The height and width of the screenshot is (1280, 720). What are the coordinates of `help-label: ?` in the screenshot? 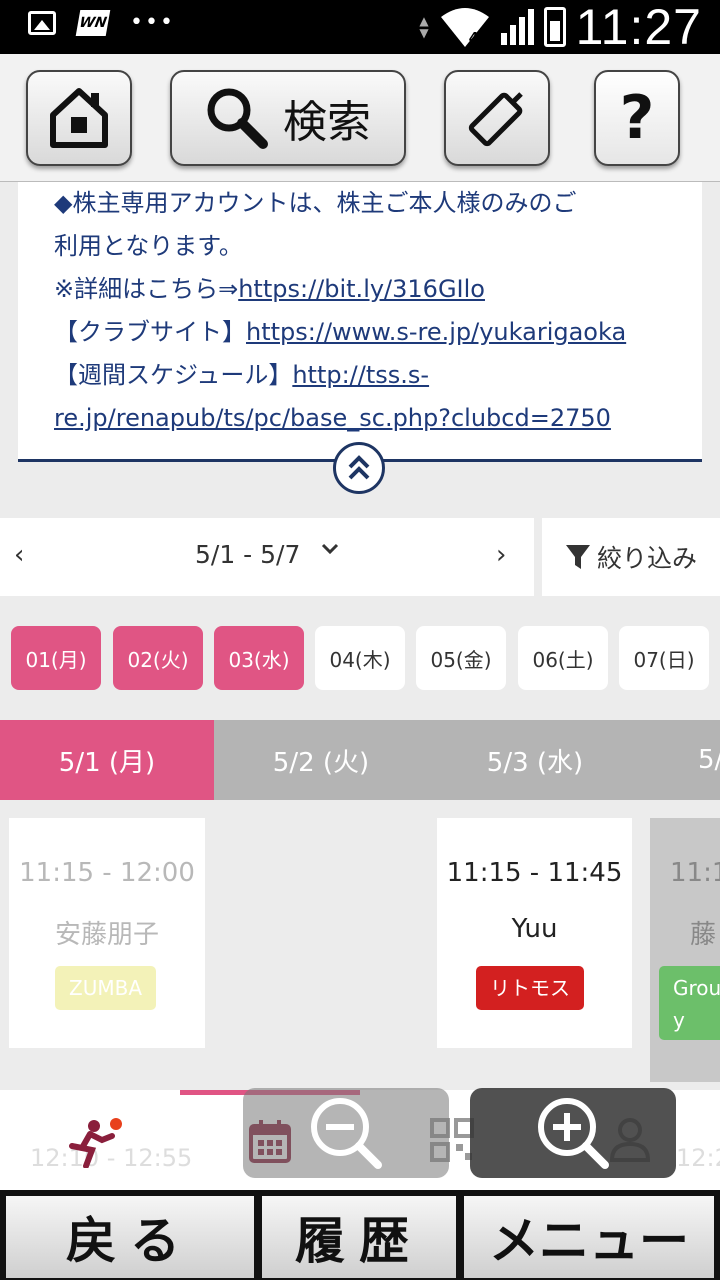 It's located at (637, 118).